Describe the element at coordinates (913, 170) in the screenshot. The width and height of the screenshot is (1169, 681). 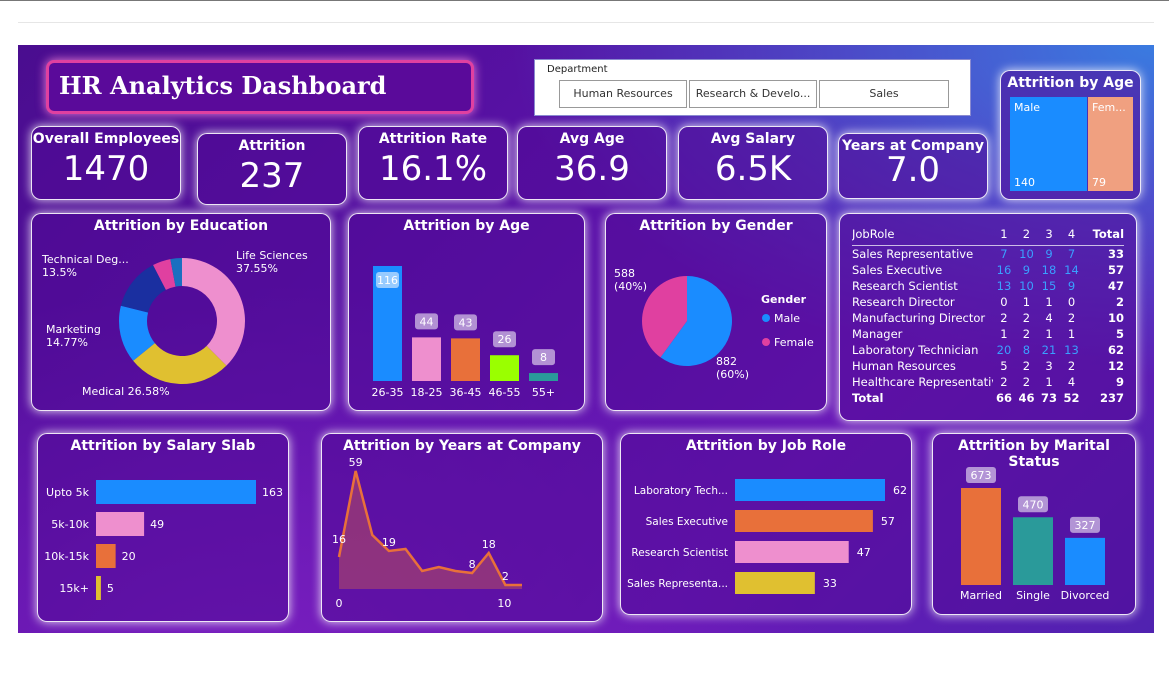
I see `kpi-value: 7.0` at that location.